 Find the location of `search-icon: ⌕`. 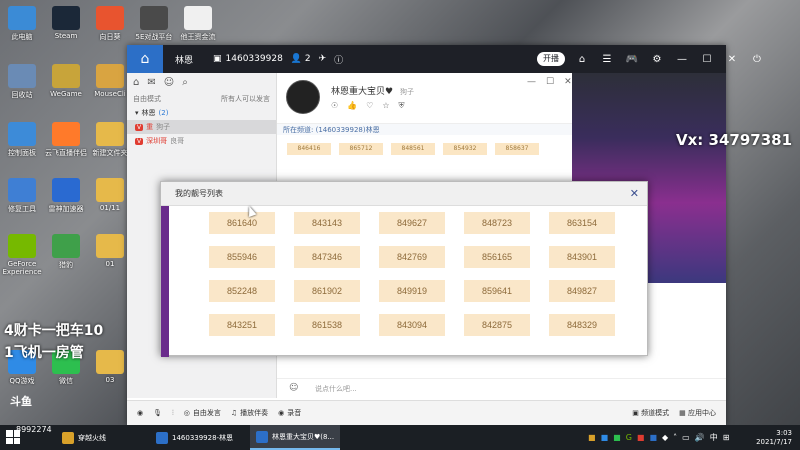

search-icon: ⌕ is located at coordinates (185, 82).